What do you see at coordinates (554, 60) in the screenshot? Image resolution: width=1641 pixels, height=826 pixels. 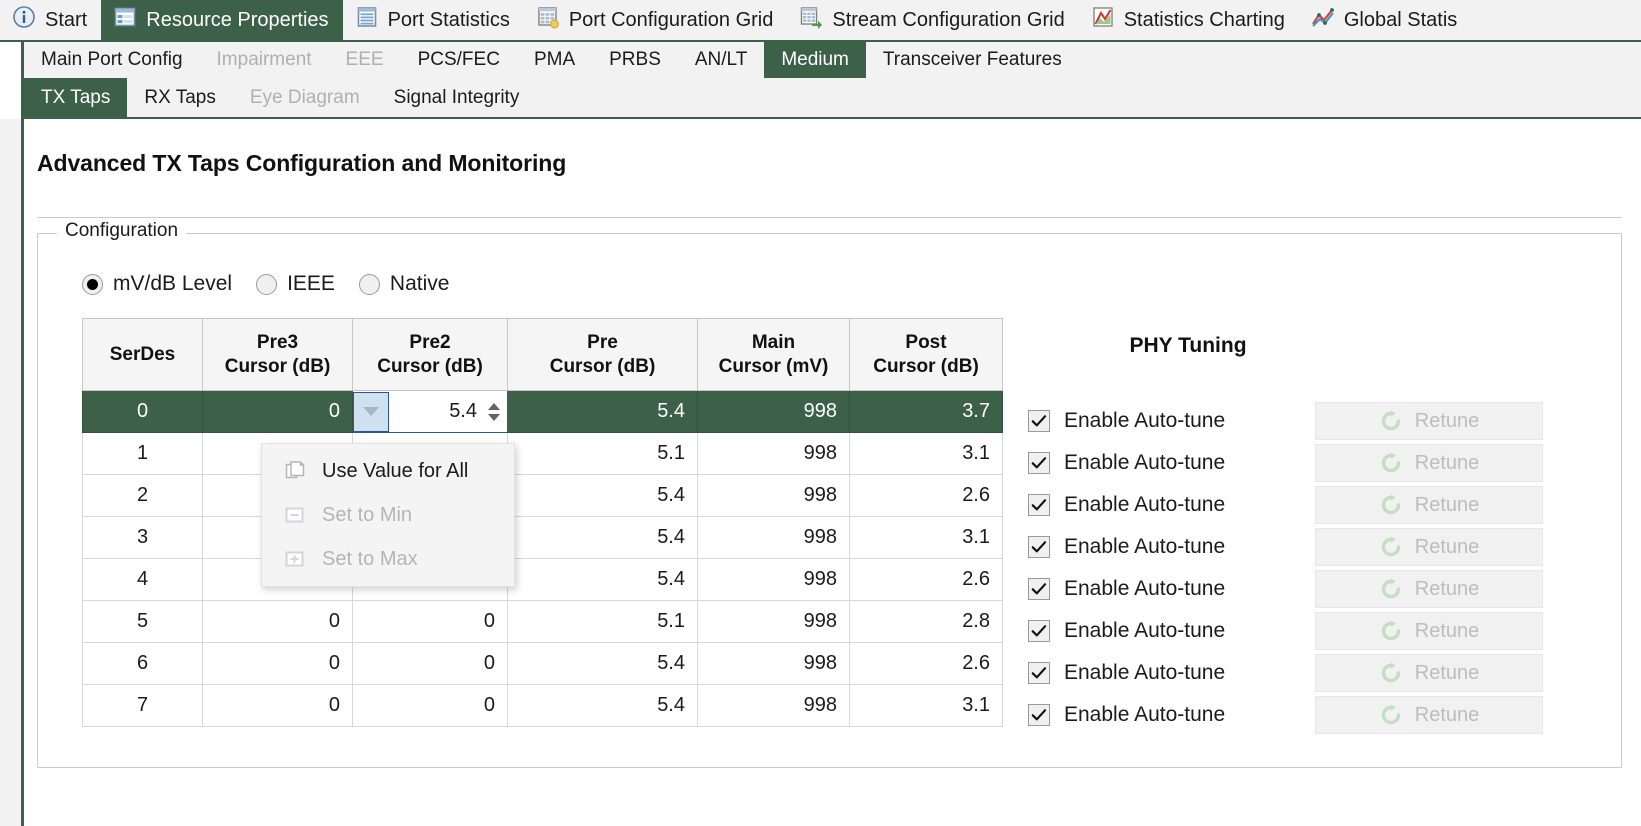 I see `tab-pma: PMA` at bounding box center [554, 60].